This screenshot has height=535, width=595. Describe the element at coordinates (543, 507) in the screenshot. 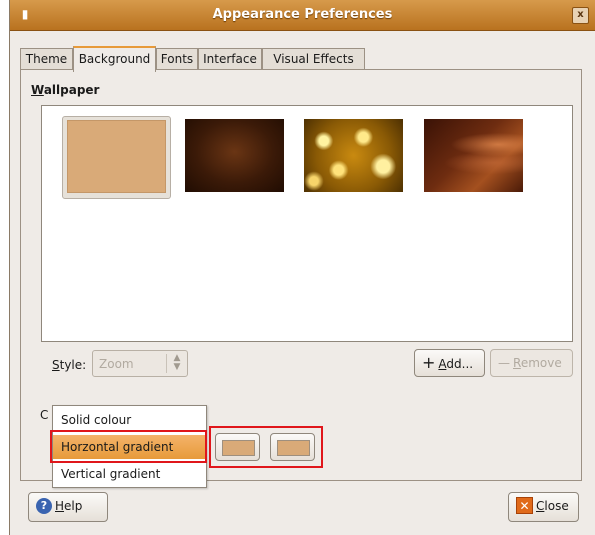

I see `close-button: ✕ Close` at that location.